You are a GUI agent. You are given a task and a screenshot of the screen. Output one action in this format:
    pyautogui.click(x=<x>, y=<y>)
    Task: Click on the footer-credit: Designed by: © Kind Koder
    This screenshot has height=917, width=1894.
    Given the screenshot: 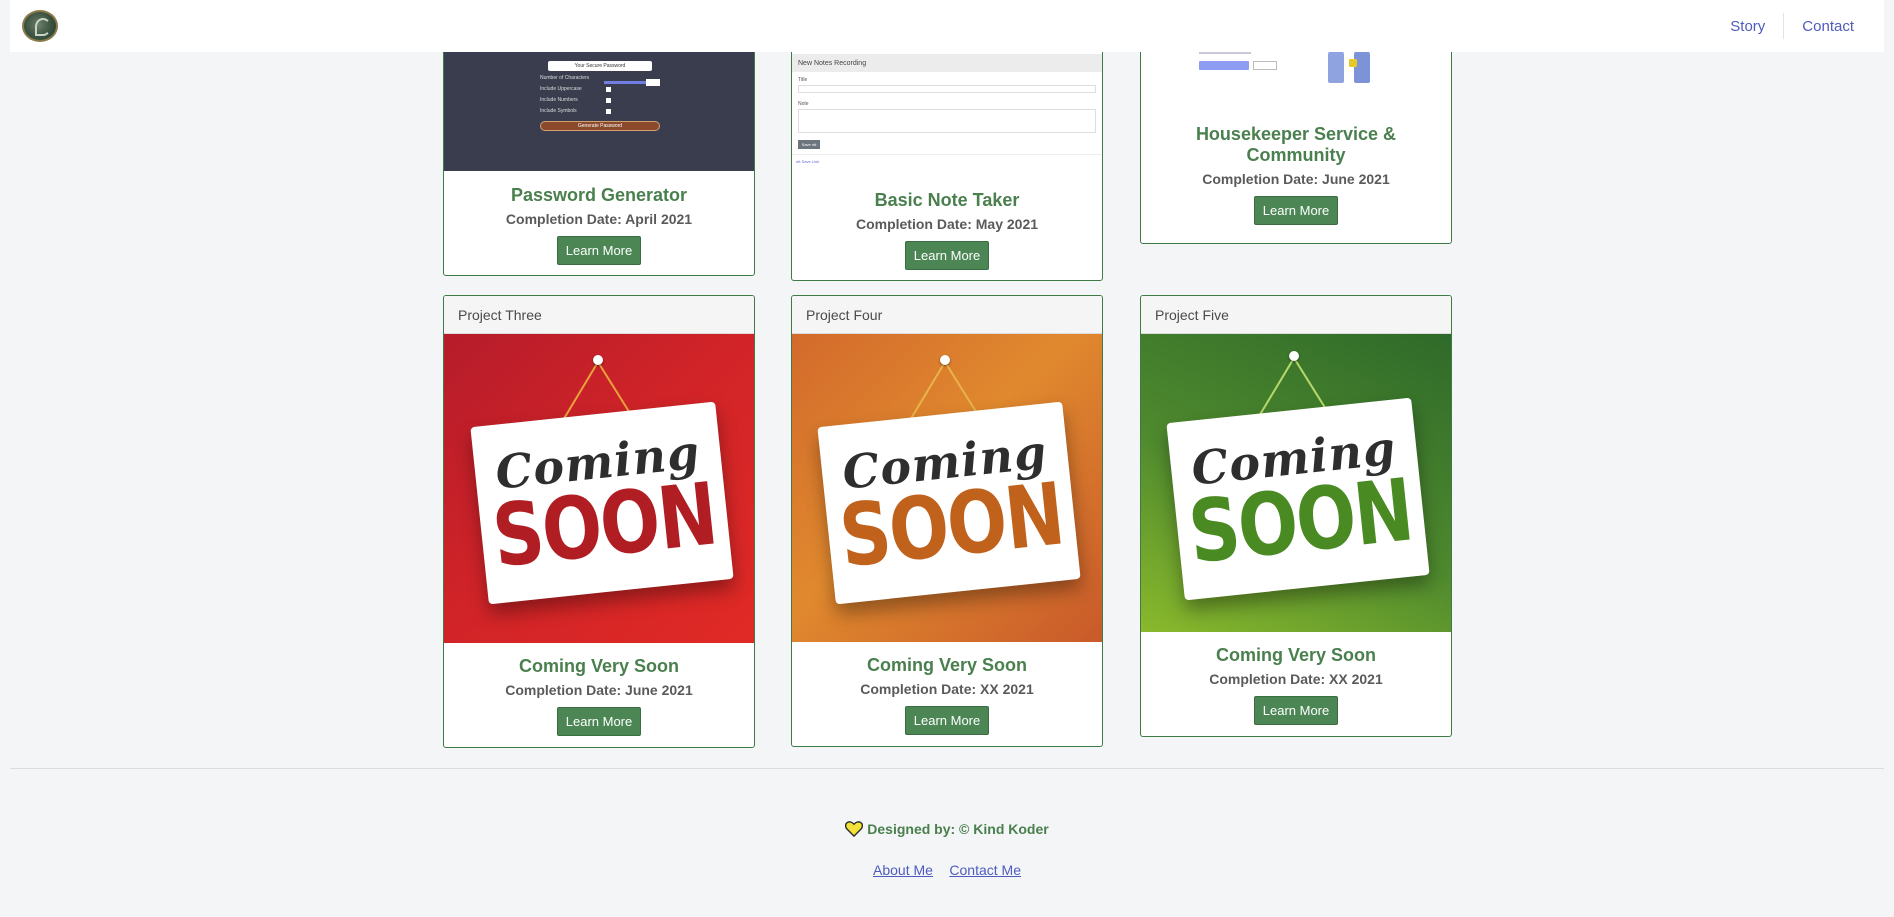 What is the action you would take?
    pyautogui.click(x=947, y=829)
    